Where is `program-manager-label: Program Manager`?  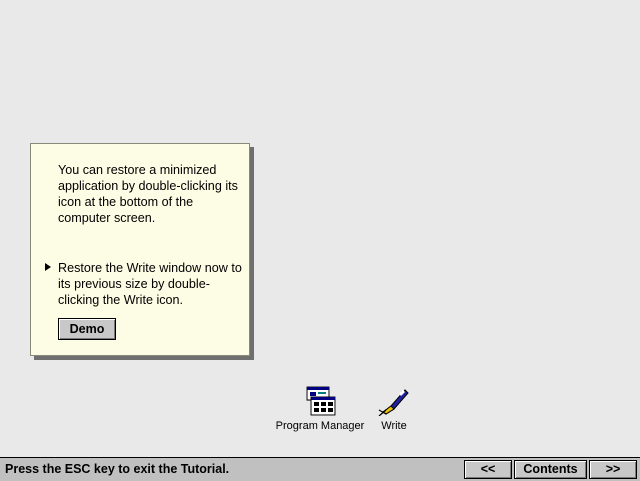
program-manager-label: Program Manager is located at coordinates (320, 426).